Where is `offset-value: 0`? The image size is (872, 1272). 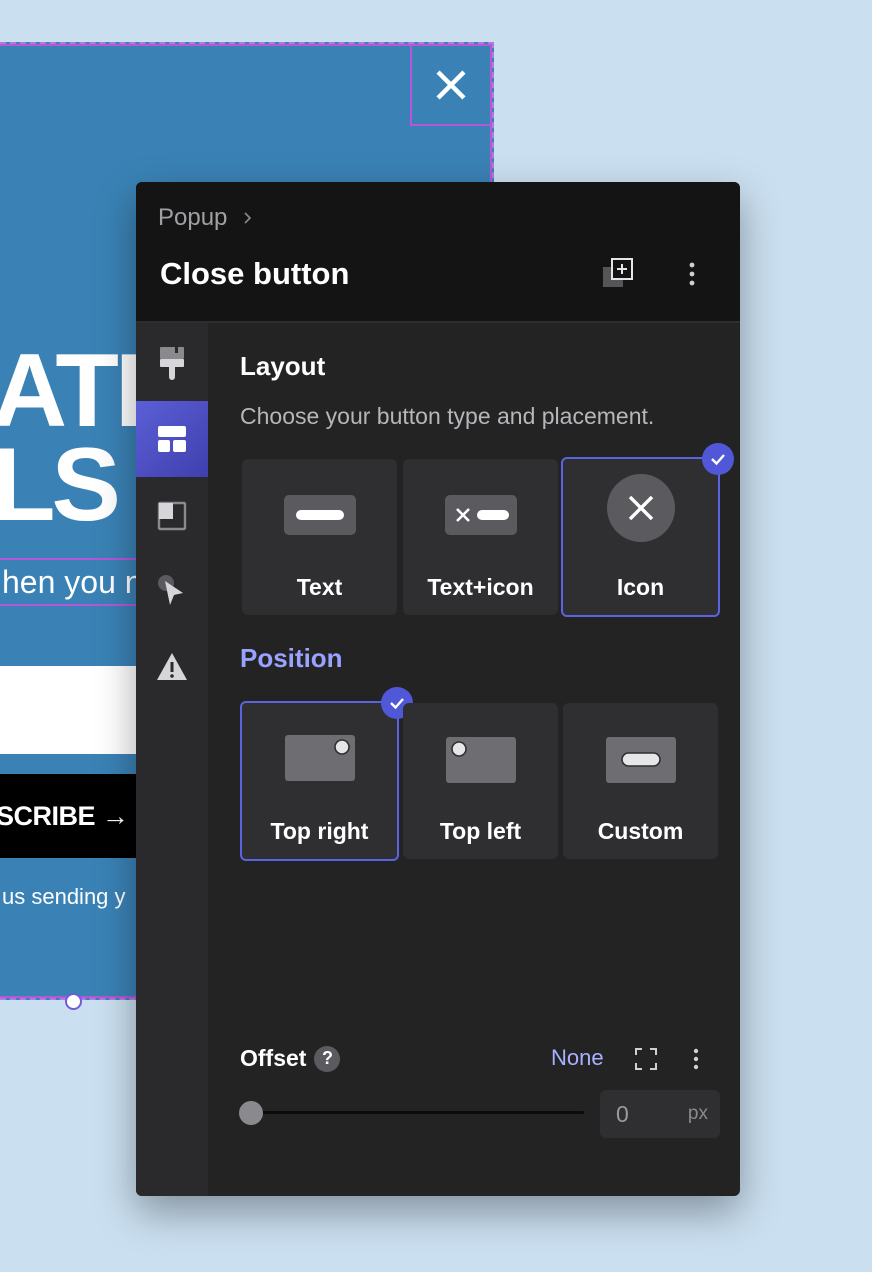 offset-value: 0 is located at coordinates (622, 1114).